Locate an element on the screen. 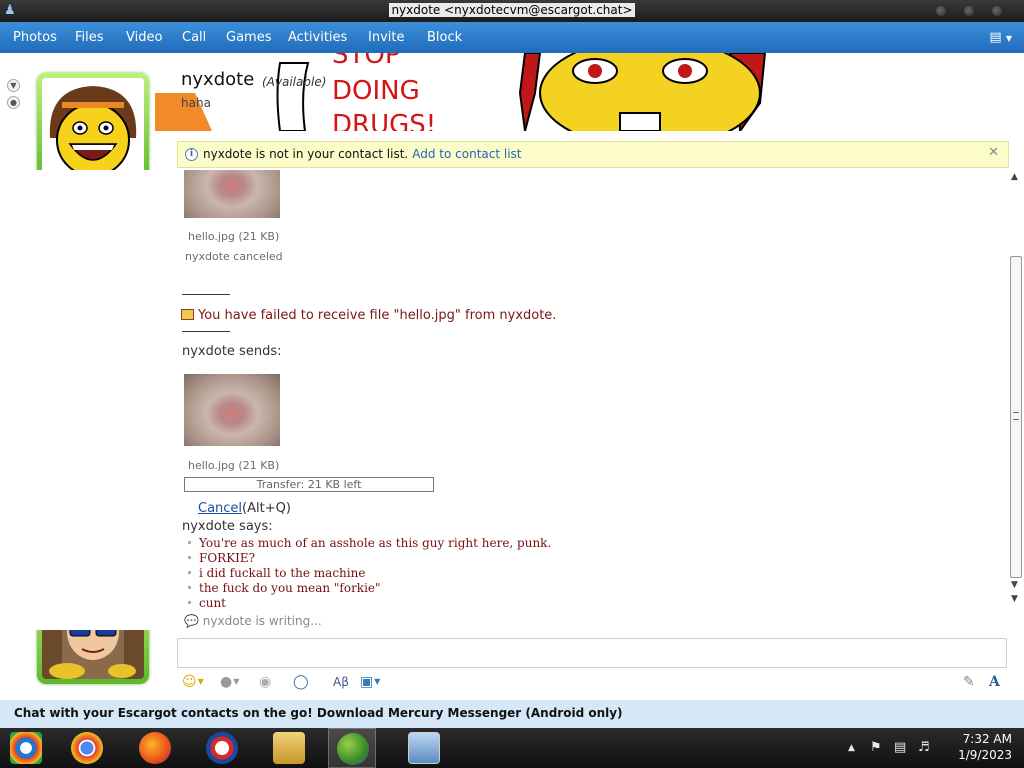 This screenshot has height=768, width=1024. menu-files: Files is located at coordinates (89, 37).